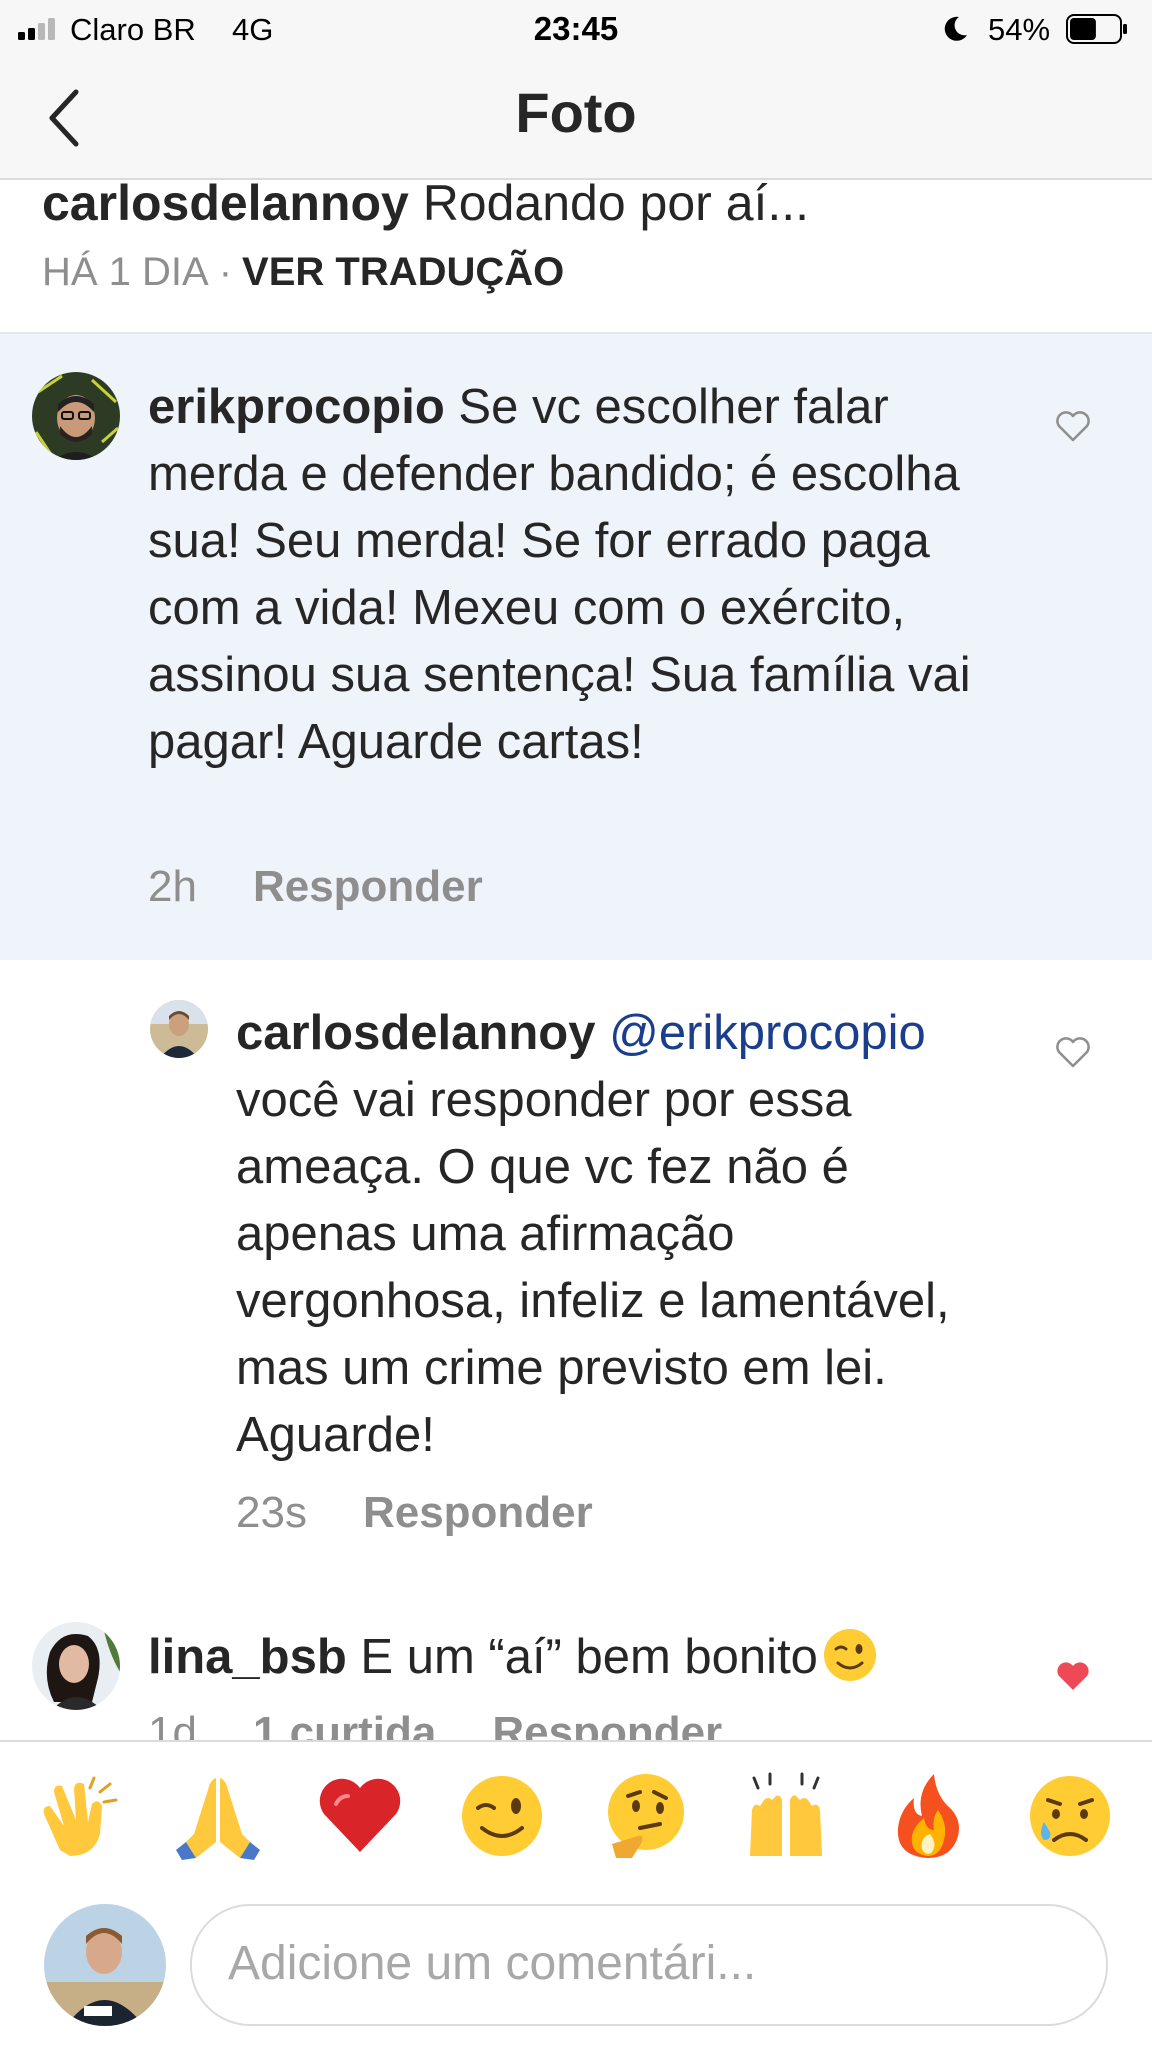  I want to click on comment-username: lina_bsb, so click(247, 1657).